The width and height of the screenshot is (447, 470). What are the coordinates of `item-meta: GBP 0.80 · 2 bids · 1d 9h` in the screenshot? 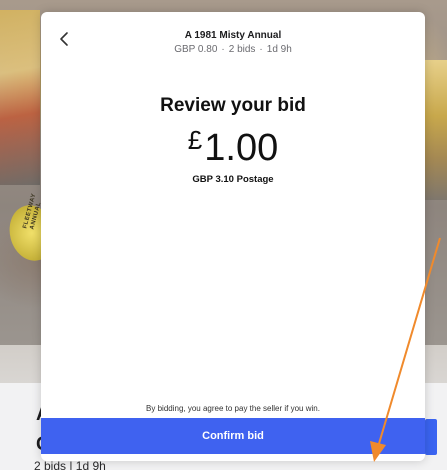 It's located at (233, 50).